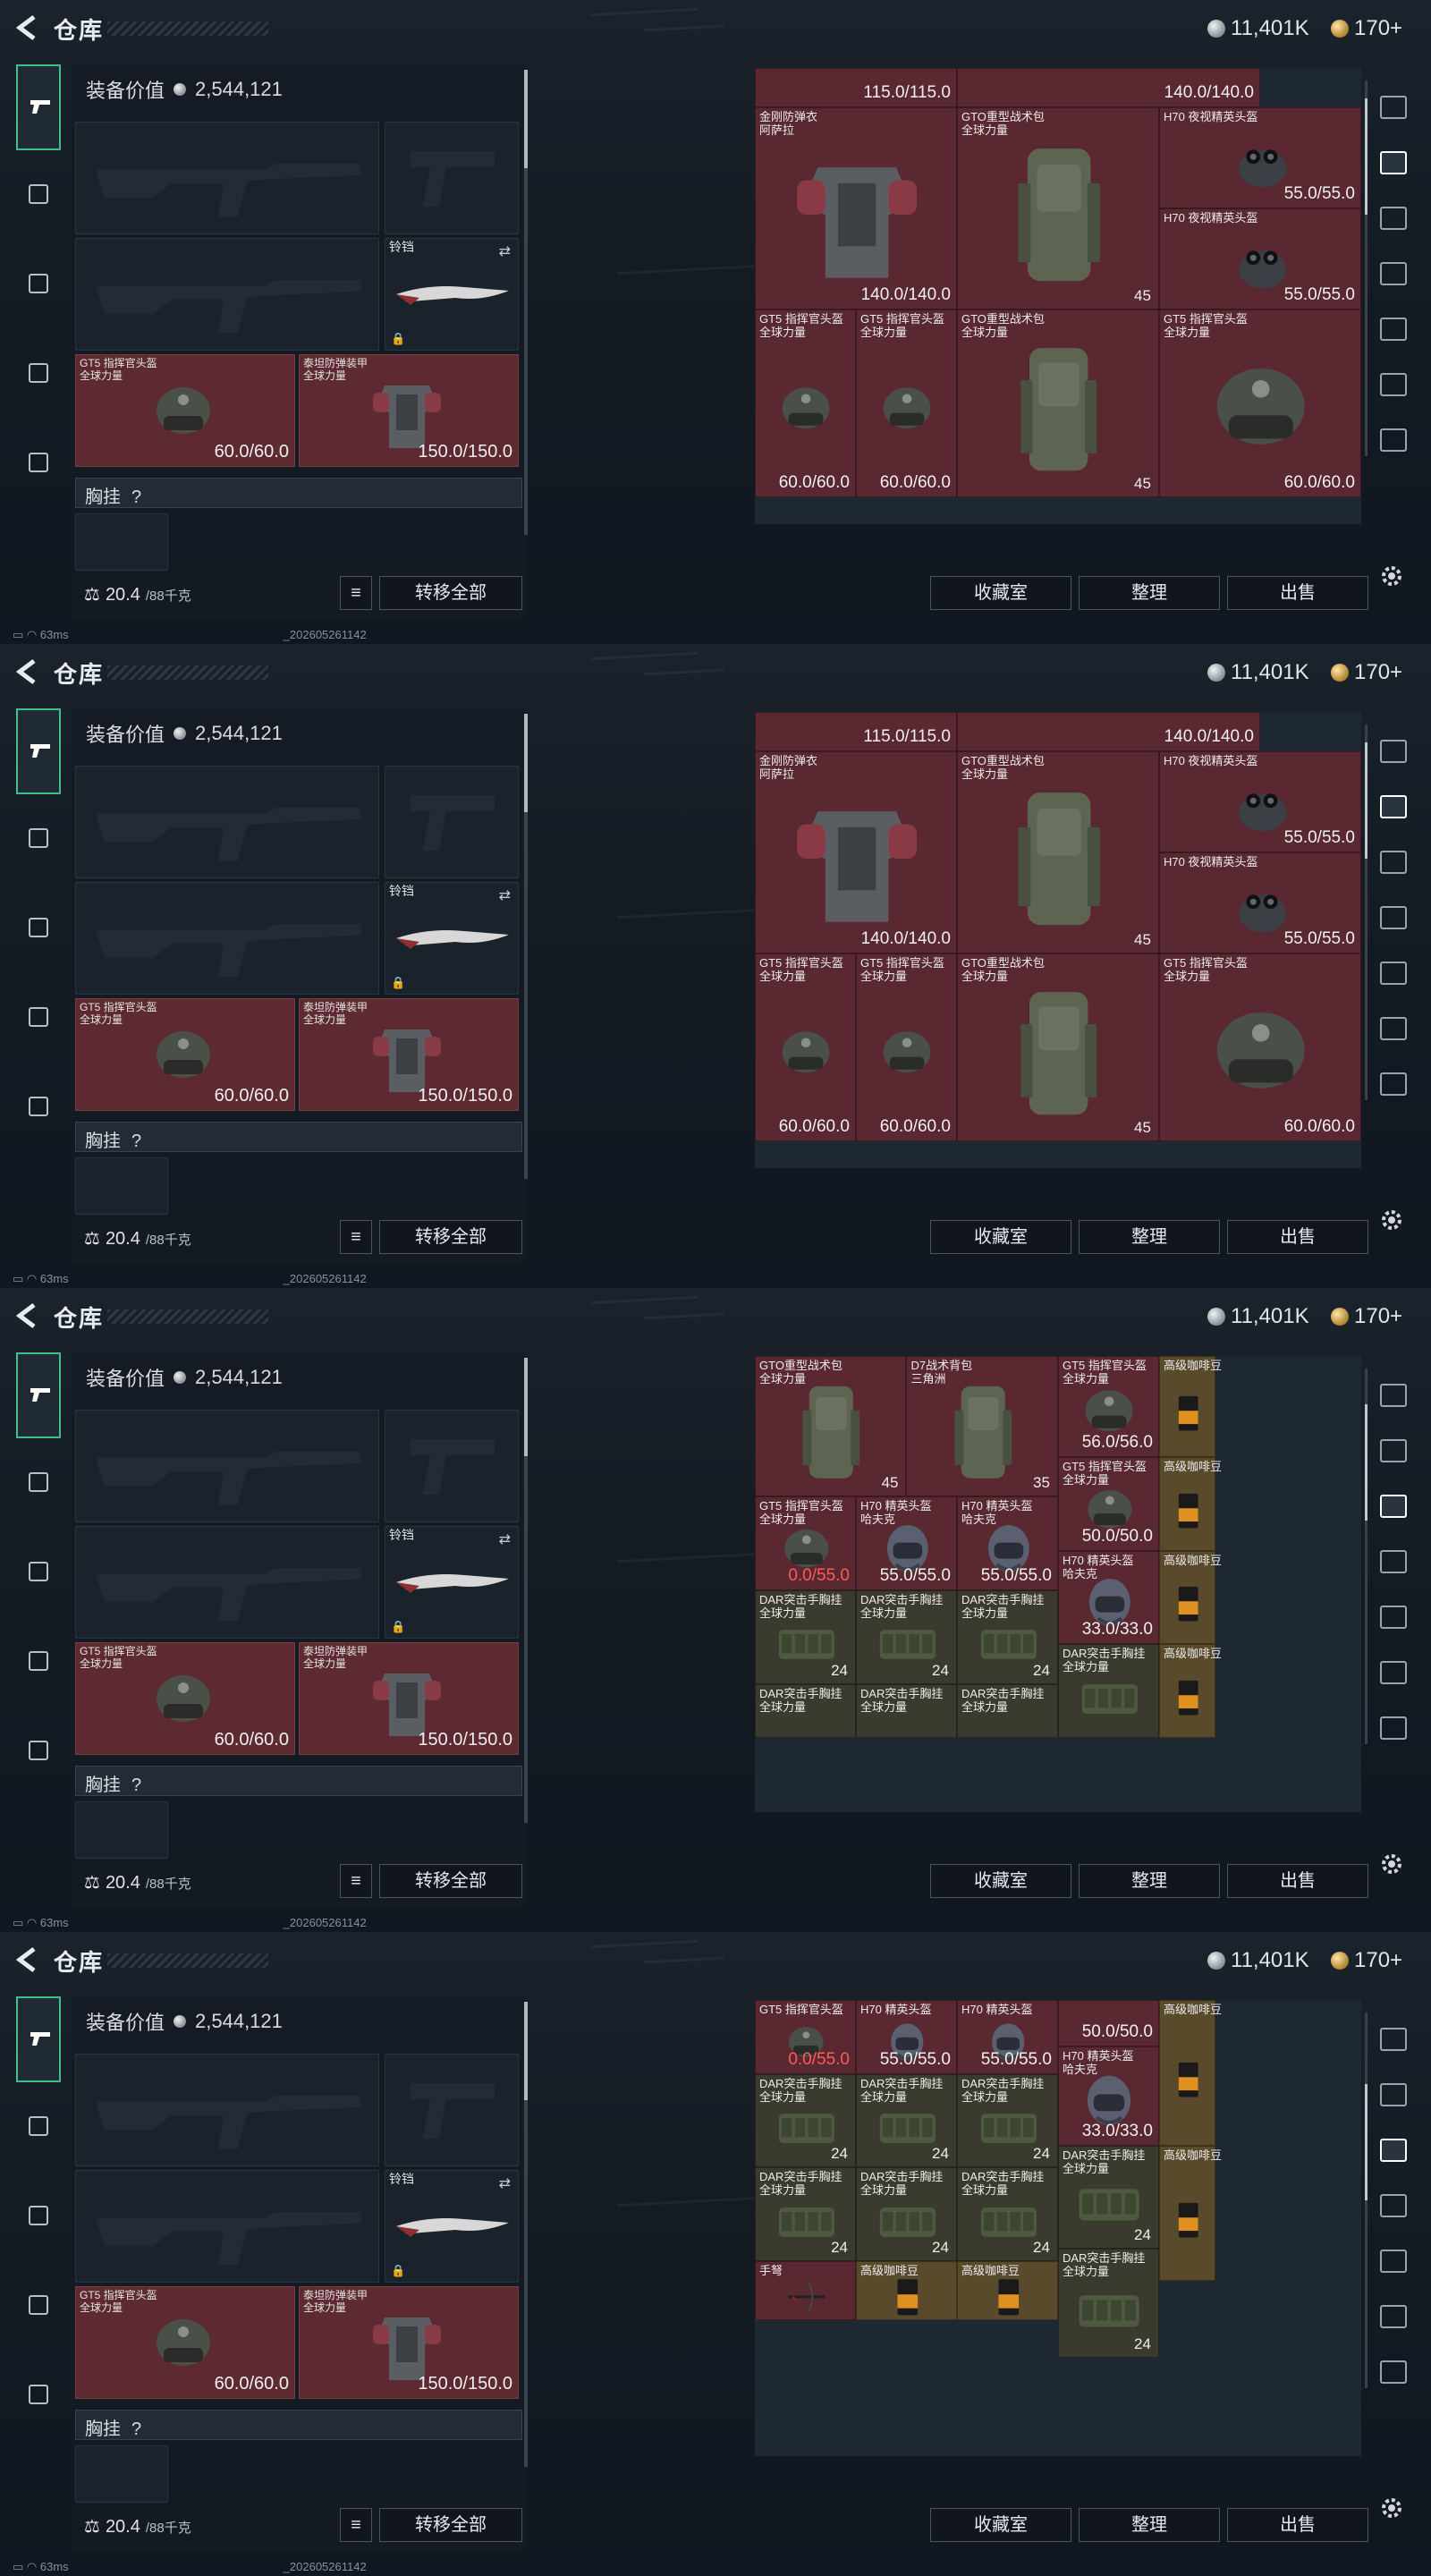 This screenshot has height=2576, width=1431. I want to click on storage-item: H70 精英头盔 55.0/55.0, so click(906, 2037).